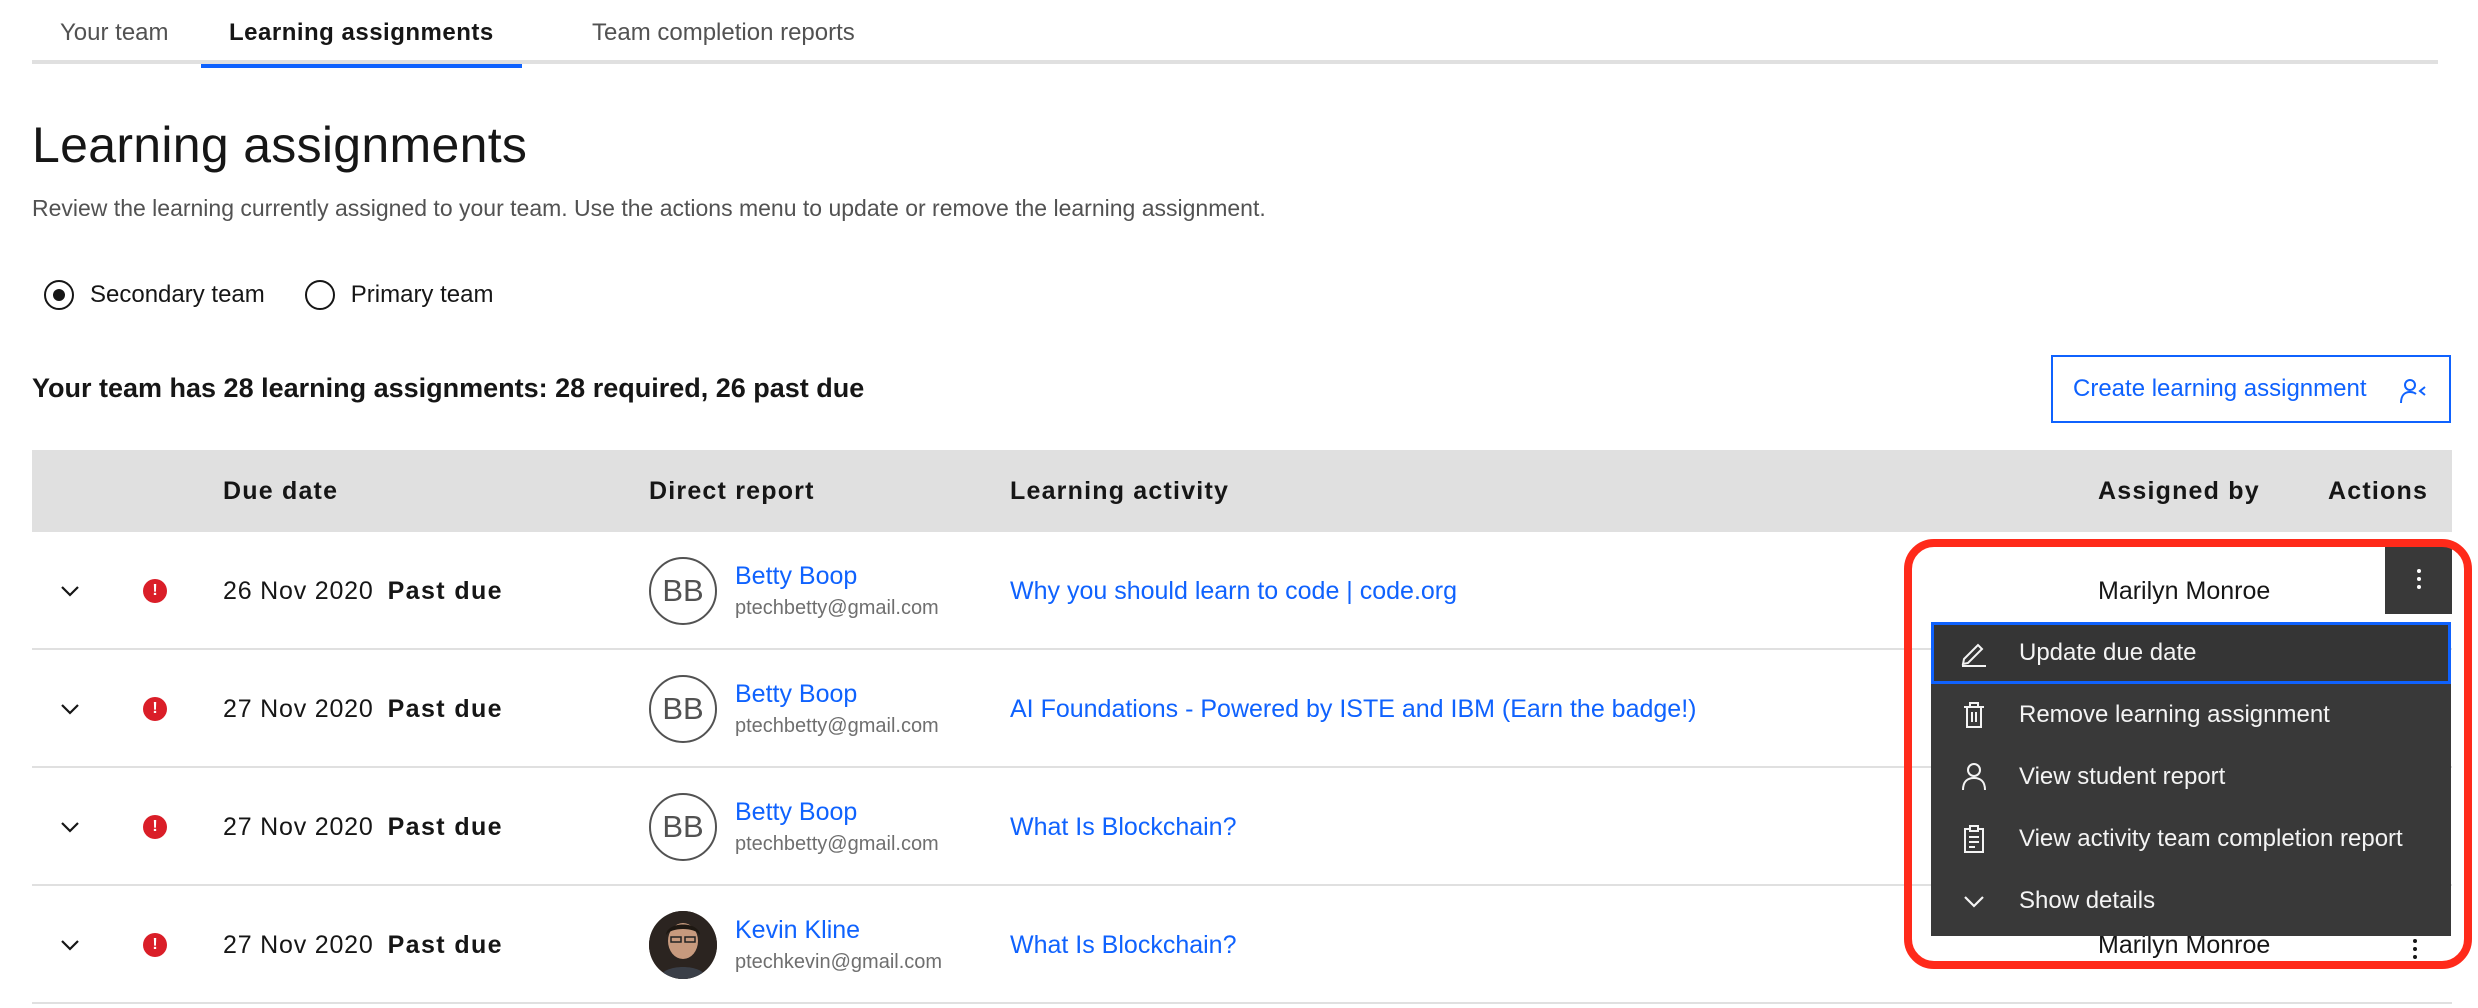  What do you see at coordinates (2220, 388) in the screenshot?
I see `button-label: Create learning assignment` at bounding box center [2220, 388].